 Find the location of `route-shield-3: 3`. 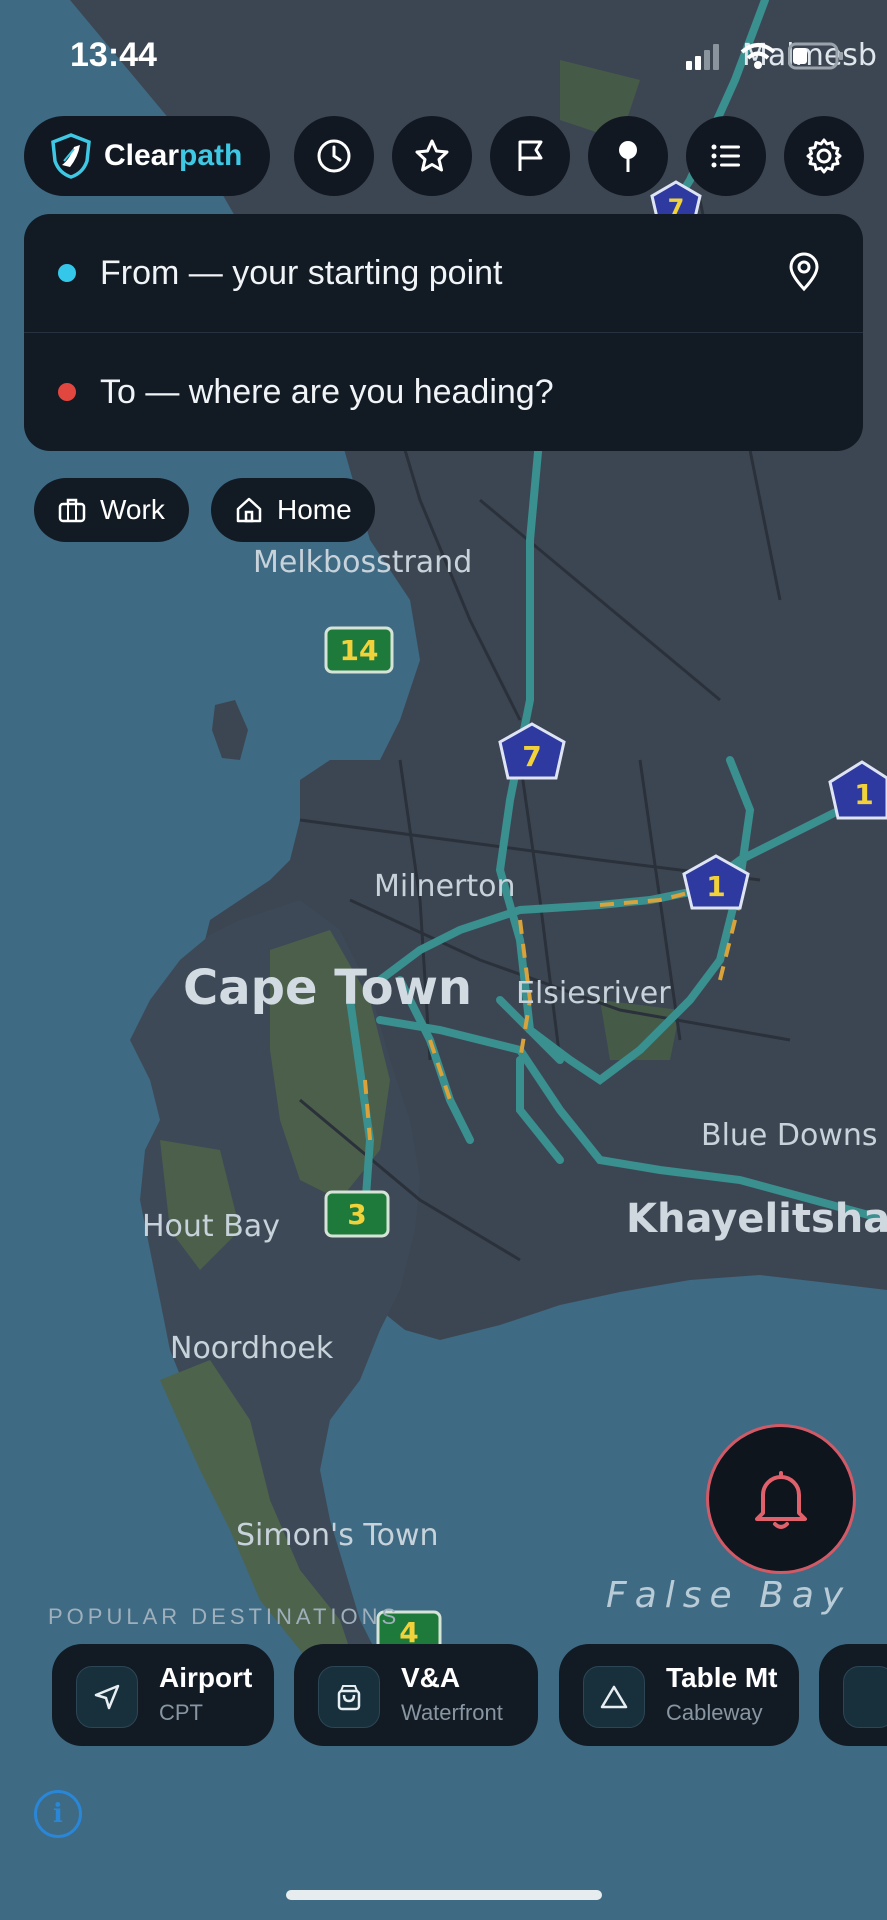

route-shield-3: 3 is located at coordinates (357, 1214).